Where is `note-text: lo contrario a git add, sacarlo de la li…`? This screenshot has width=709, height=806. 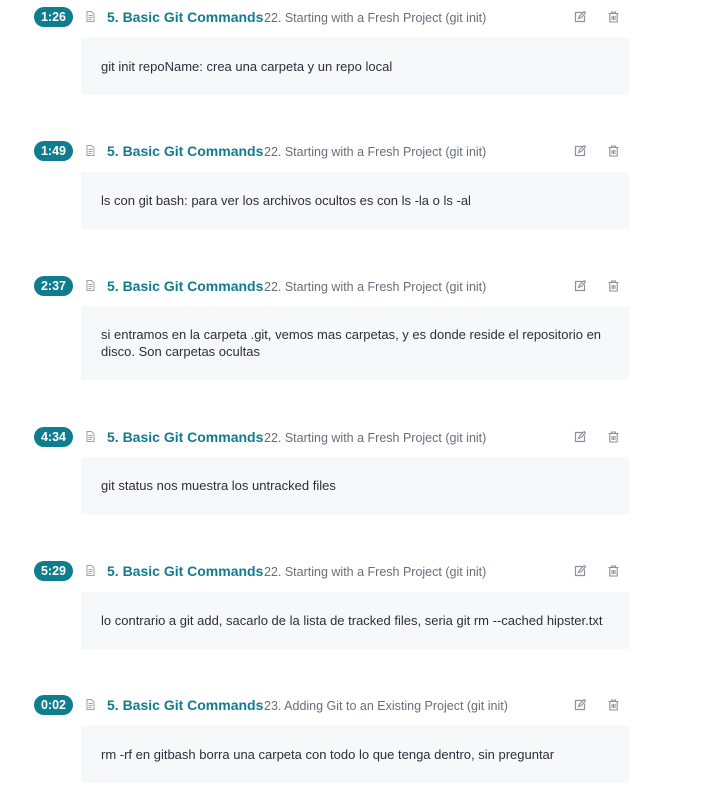
note-text: lo contrario a git add, sacarlo de la li… is located at coordinates (352, 620).